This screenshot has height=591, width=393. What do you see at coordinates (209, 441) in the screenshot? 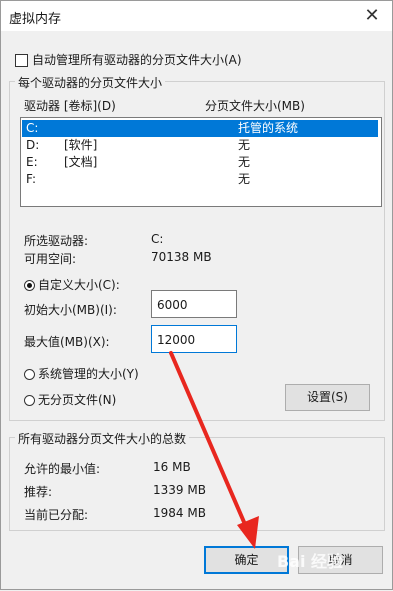
I see `arrow-shaft` at bounding box center [209, 441].